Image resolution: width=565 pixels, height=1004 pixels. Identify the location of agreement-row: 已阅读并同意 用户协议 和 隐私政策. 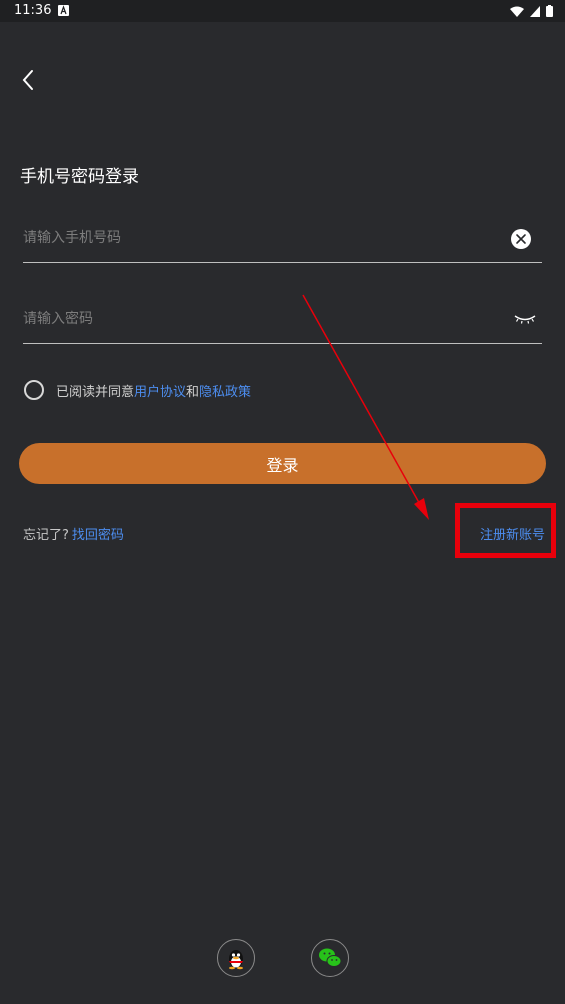
(137, 390).